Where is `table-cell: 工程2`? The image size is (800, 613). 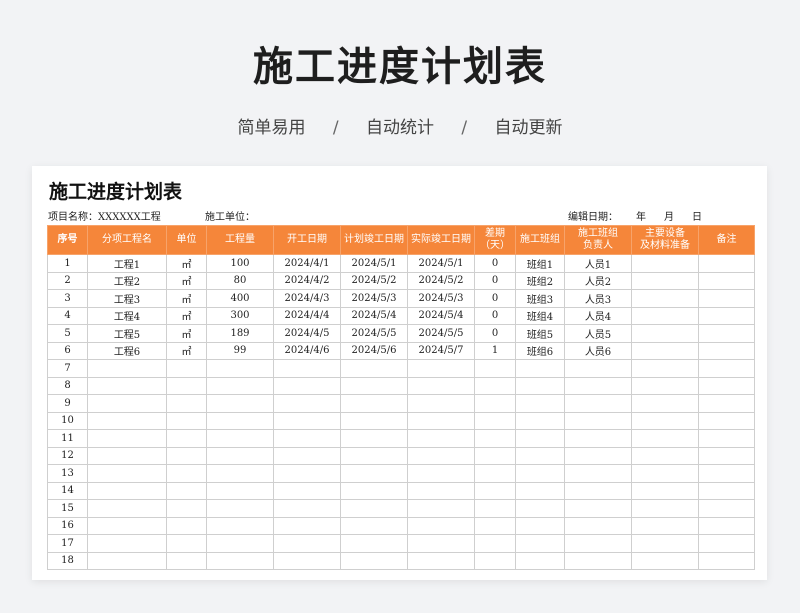 table-cell: 工程2 is located at coordinates (127, 280).